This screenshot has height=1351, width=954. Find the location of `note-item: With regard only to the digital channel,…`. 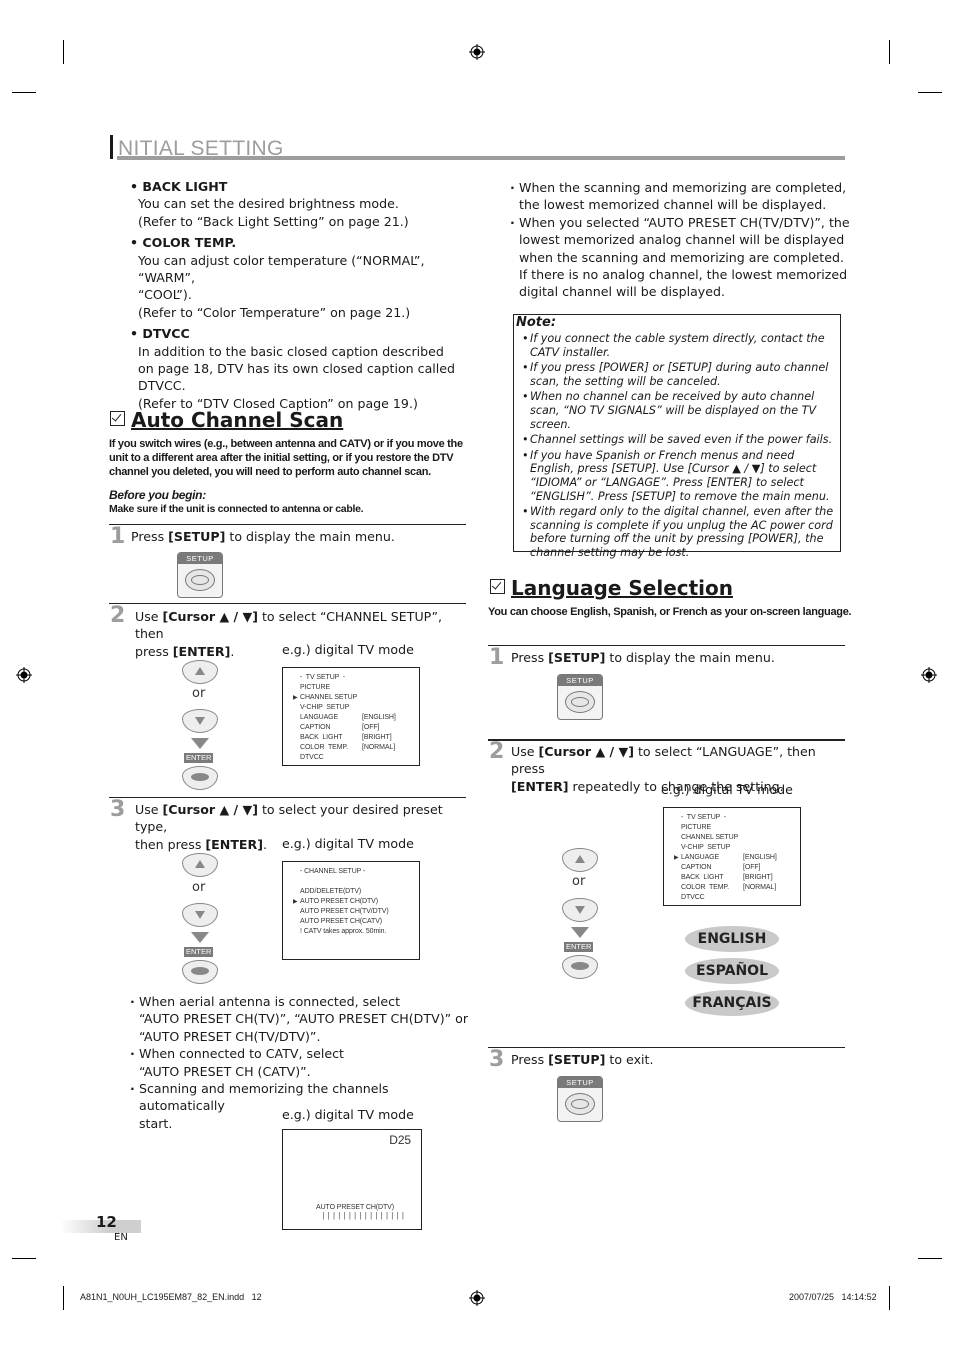

note-item: With regard only to the digital channel,… is located at coordinates (677, 532).